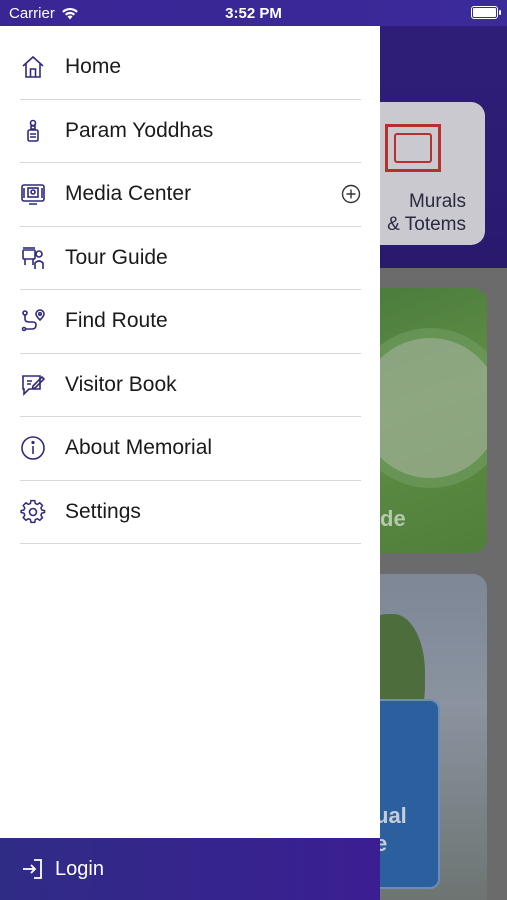 The width and height of the screenshot is (507, 900). What do you see at coordinates (405, 794) in the screenshot?
I see `virtual-tour-panel` at bounding box center [405, 794].